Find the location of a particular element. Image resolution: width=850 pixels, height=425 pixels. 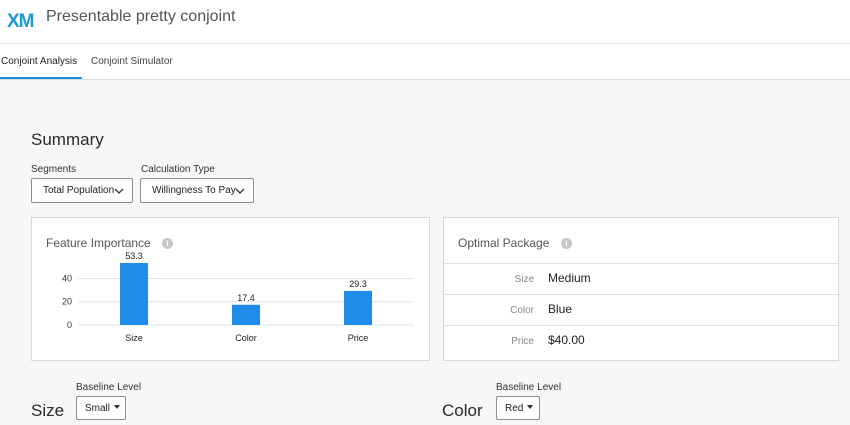

tab-conjoint-analysis: Conjoint Analysis is located at coordinates (39, 61).